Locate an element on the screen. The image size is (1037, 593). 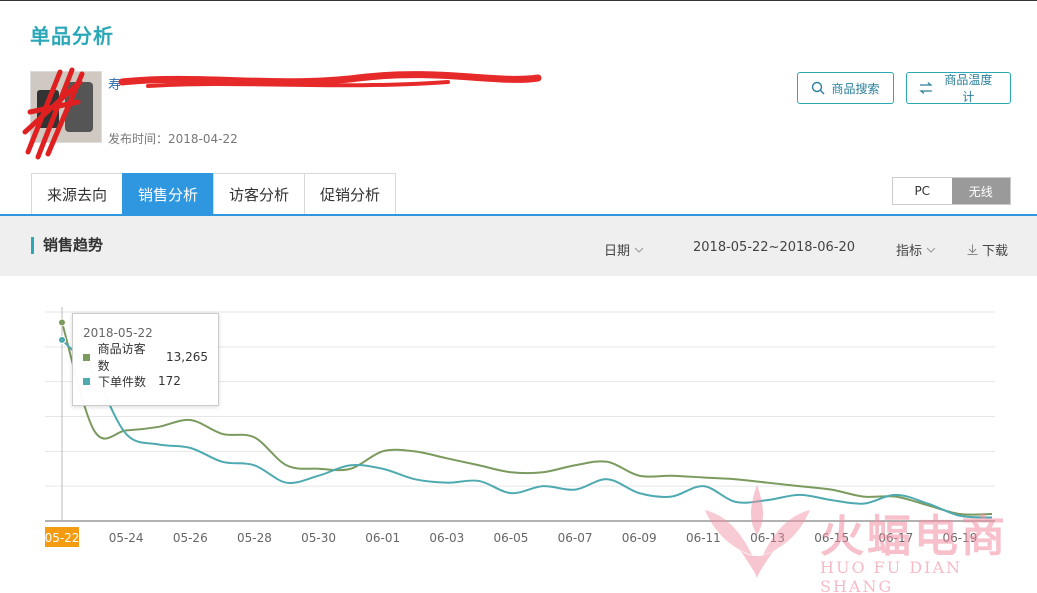
publish-time-label: 发布时间： is located at coordinates (138, 139).